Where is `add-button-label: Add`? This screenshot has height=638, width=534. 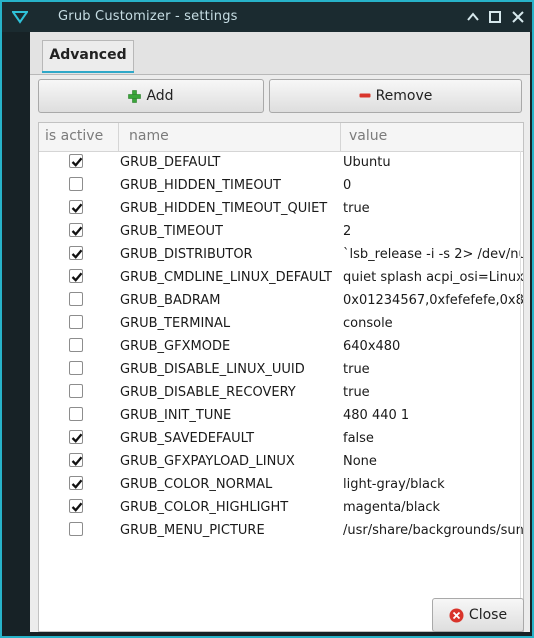 add-button-label: Add is located at coordinates (160, 96).